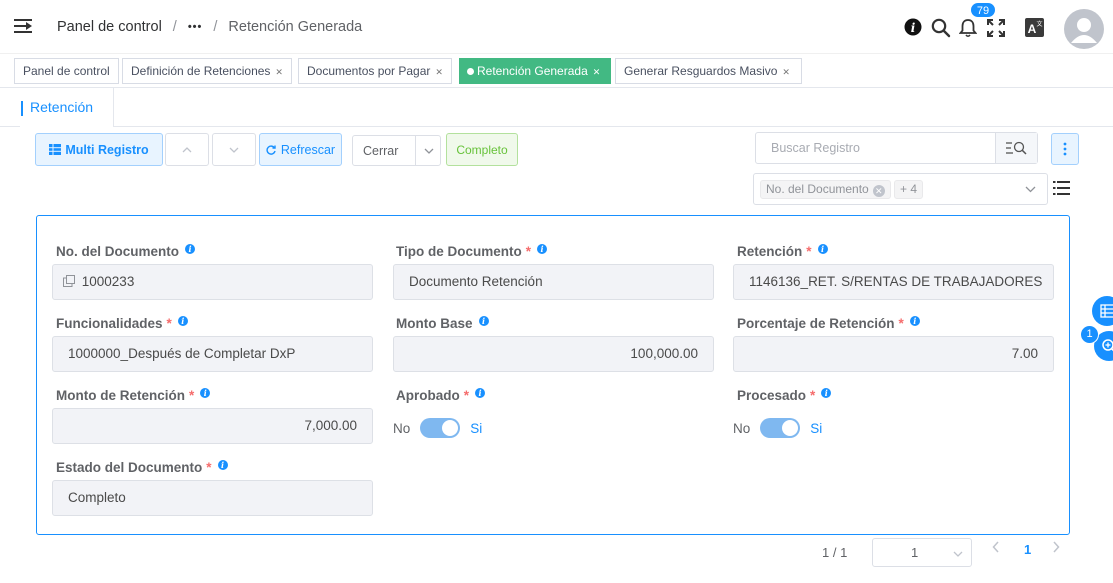 This screenshot has width=1113, height=583. What do you see at coordinates (107, 149) in the screenshot?
I see `multi-registro-label: Multi Registro` at bounding box center [107, 149].